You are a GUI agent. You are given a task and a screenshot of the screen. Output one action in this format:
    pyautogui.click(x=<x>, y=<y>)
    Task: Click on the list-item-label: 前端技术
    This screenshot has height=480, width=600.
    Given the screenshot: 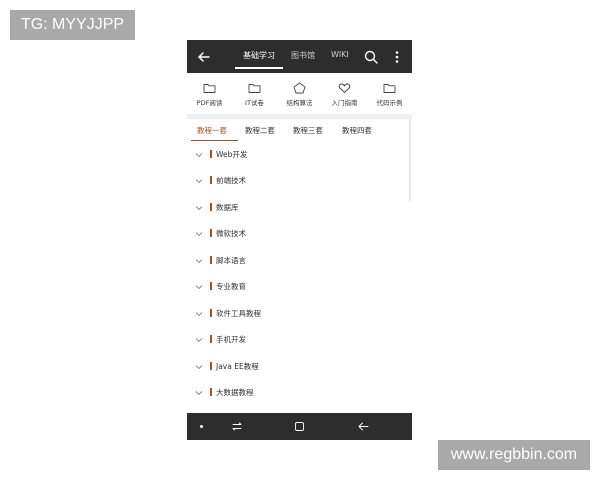 What is the action you would take?
    pyautogui.click(x=231, y=180)
    